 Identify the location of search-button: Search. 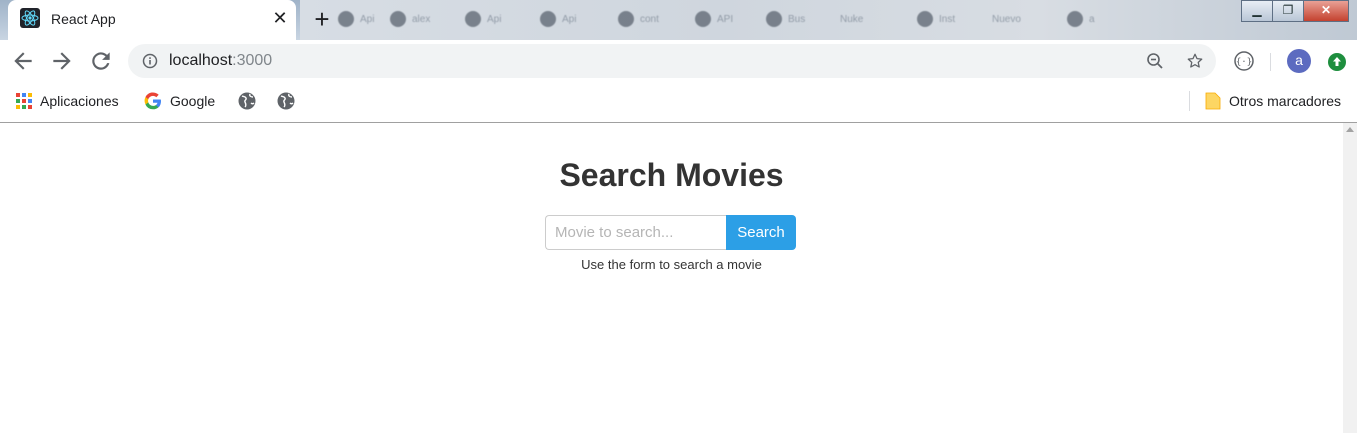
(761, 232).